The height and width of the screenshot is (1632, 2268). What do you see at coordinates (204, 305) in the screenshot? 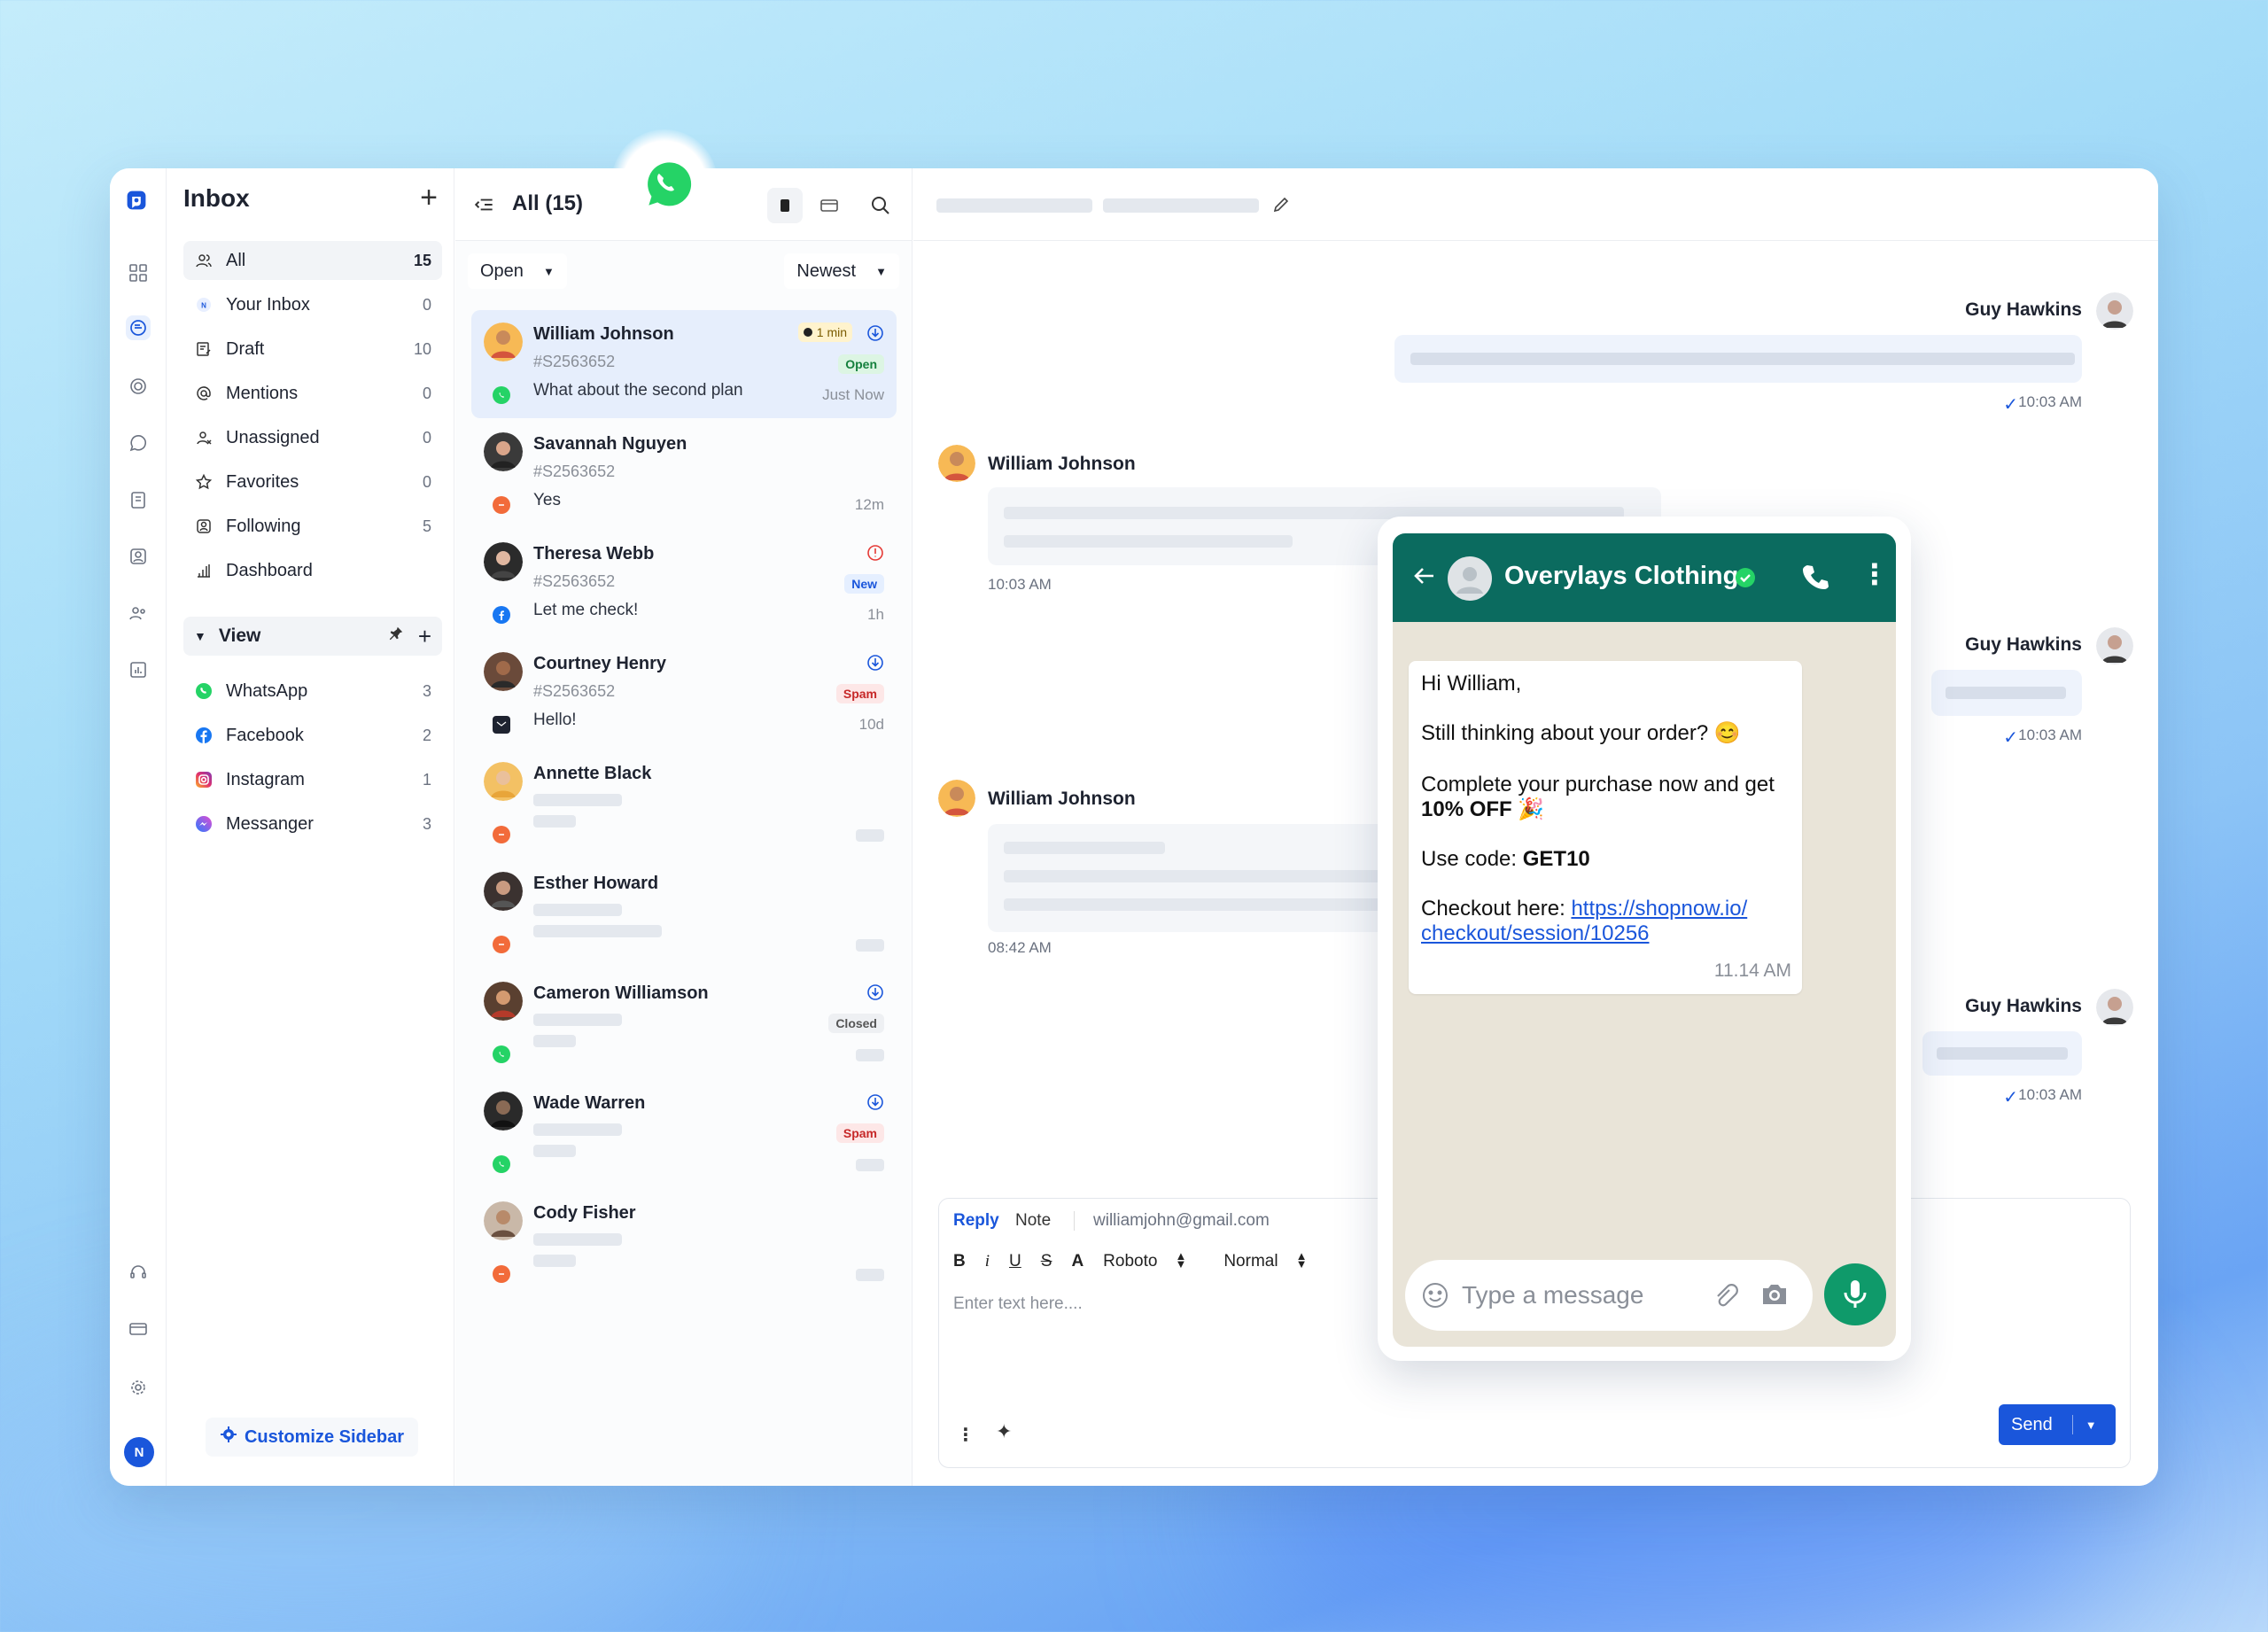
I see `user-badge-icon: N` at bounding box center [204, 305].